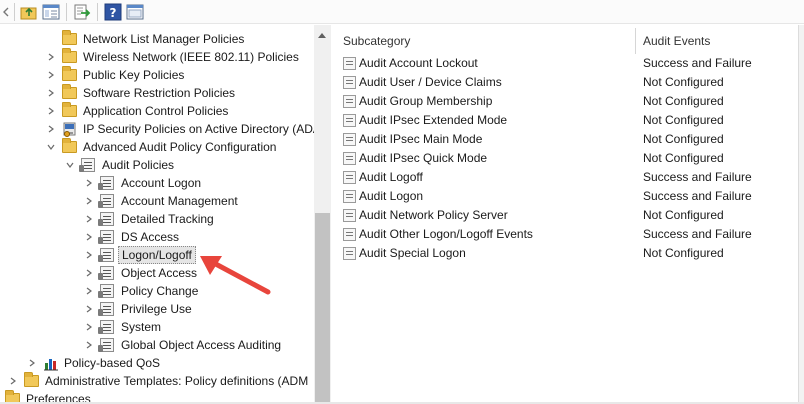 This screenshot has height=404, width=804. Describe the element at coordinates (391, 177) in the screenshot. I see `subcategory-name: Audit Logoff` at that location.